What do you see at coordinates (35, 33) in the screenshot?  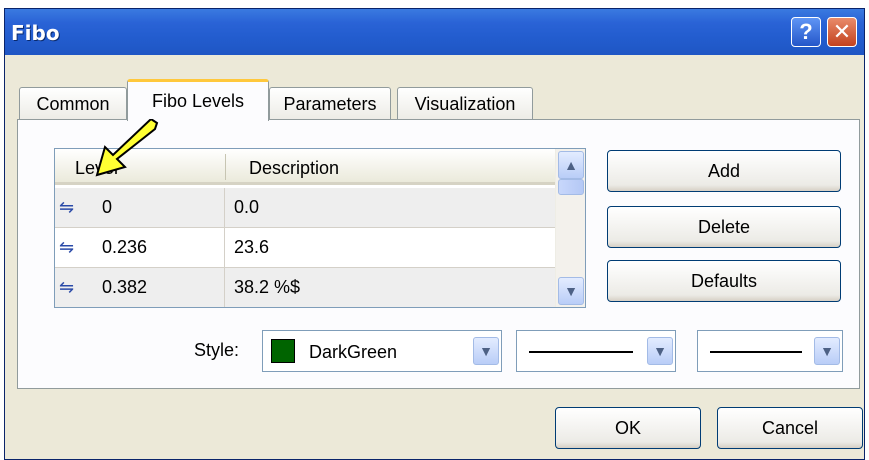 I see `window-title: Fibo` at bounding box center [35, 33].